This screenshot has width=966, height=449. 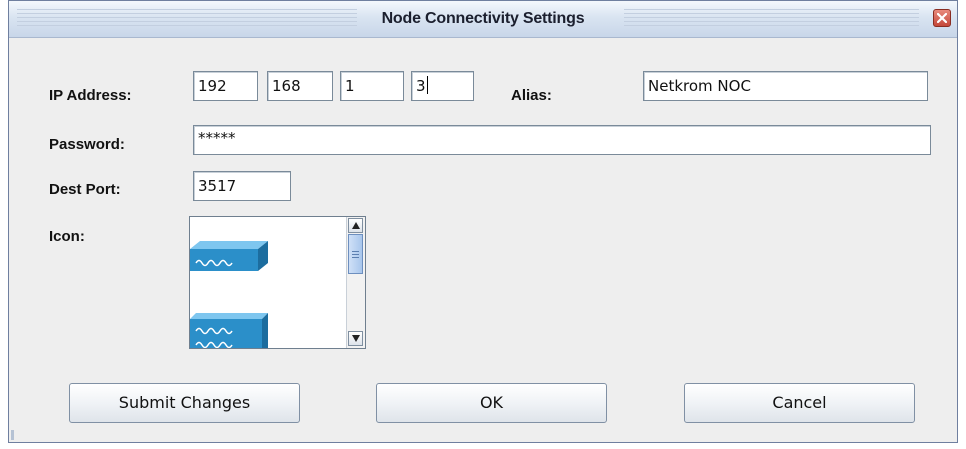 I want to click on ip-octet-2-input: 168, so click(x=300, y=86).